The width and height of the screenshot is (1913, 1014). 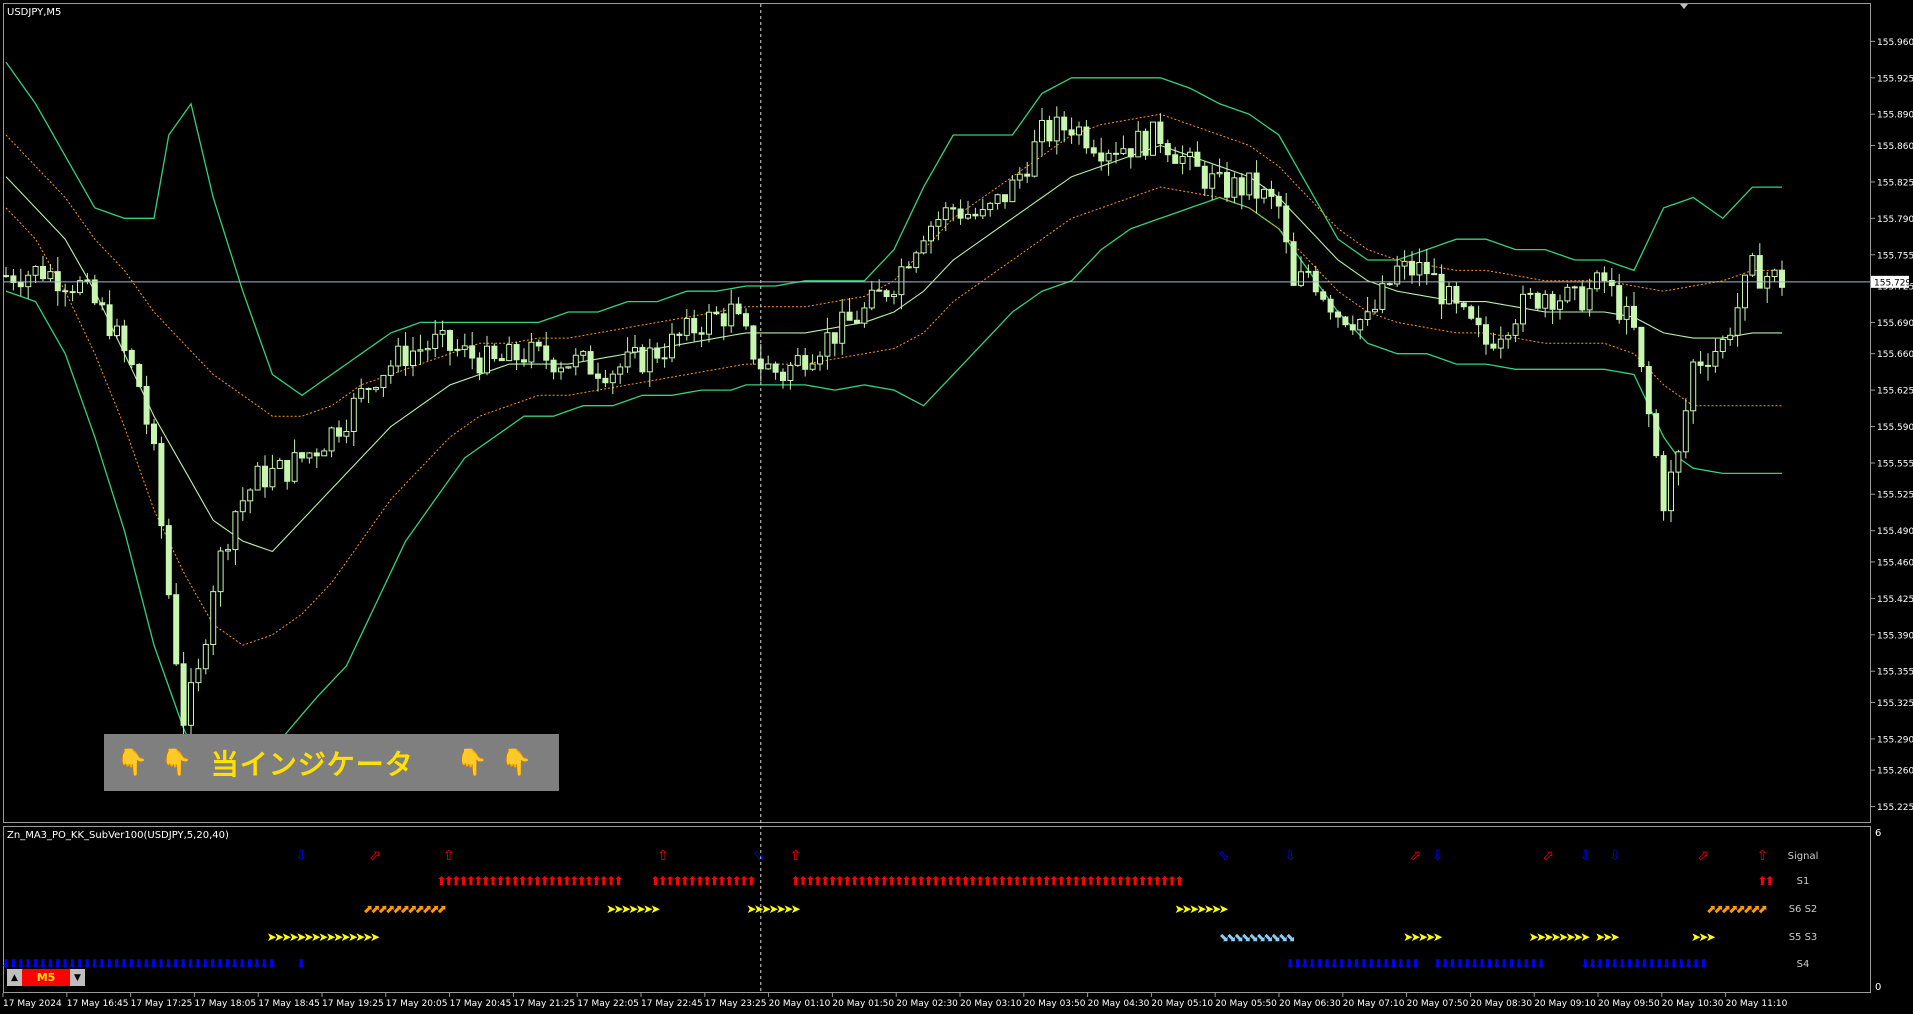 What do you see at coordinates (1878, 833) in the screenshot?
I see `sub-scale-max: 6` at bounding box center [1878, 833].